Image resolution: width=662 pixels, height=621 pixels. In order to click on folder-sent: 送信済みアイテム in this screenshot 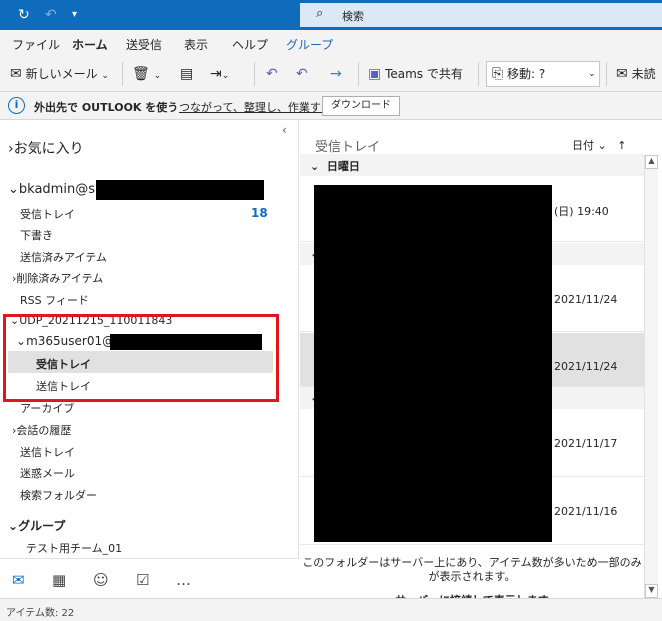, I will do `click(63, 257)`.